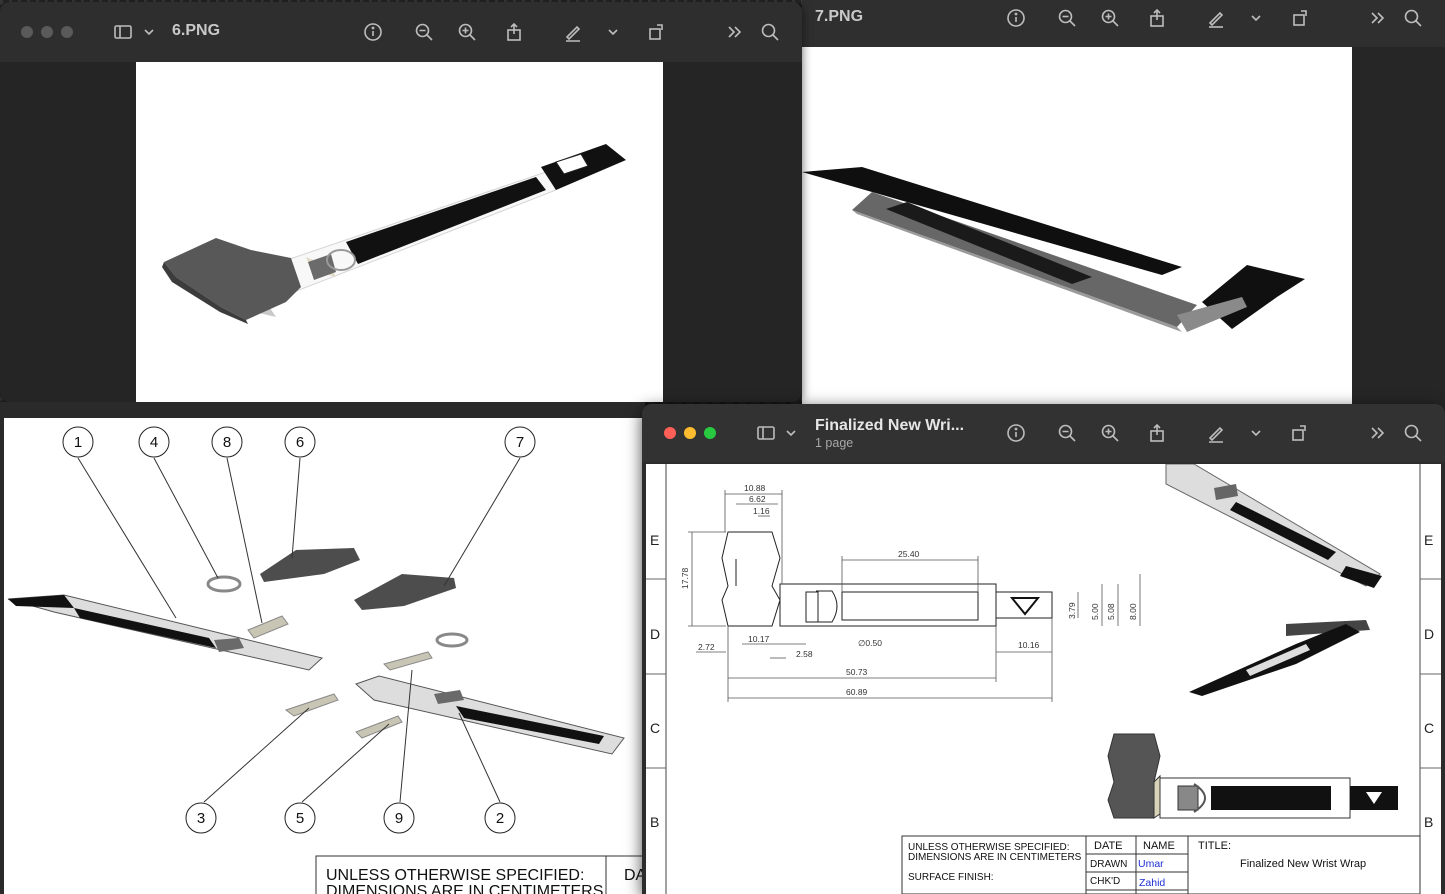  I want to click on tb-row-drawn: DRAWN, so click(1108, 864).